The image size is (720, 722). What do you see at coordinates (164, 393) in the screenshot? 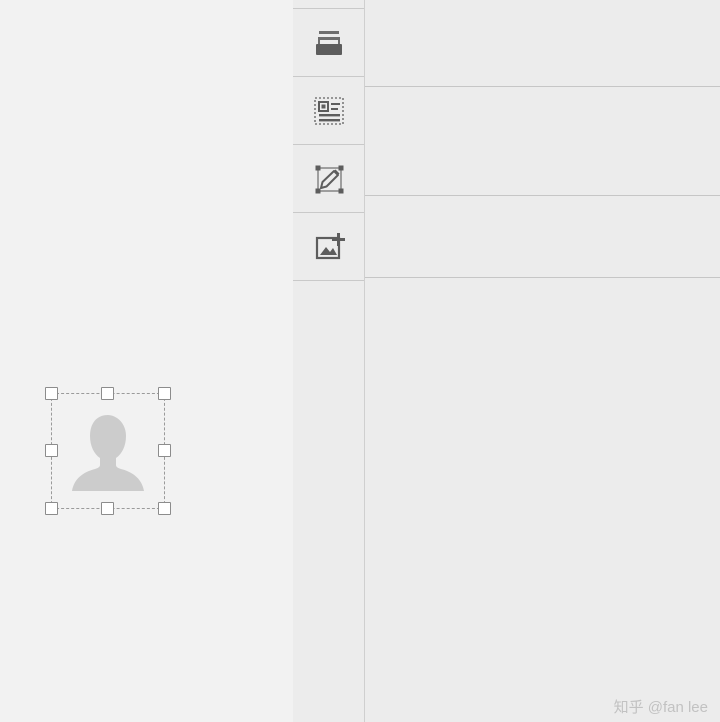
I see `selection-handle-top-right` at bounding box center [164, 393].